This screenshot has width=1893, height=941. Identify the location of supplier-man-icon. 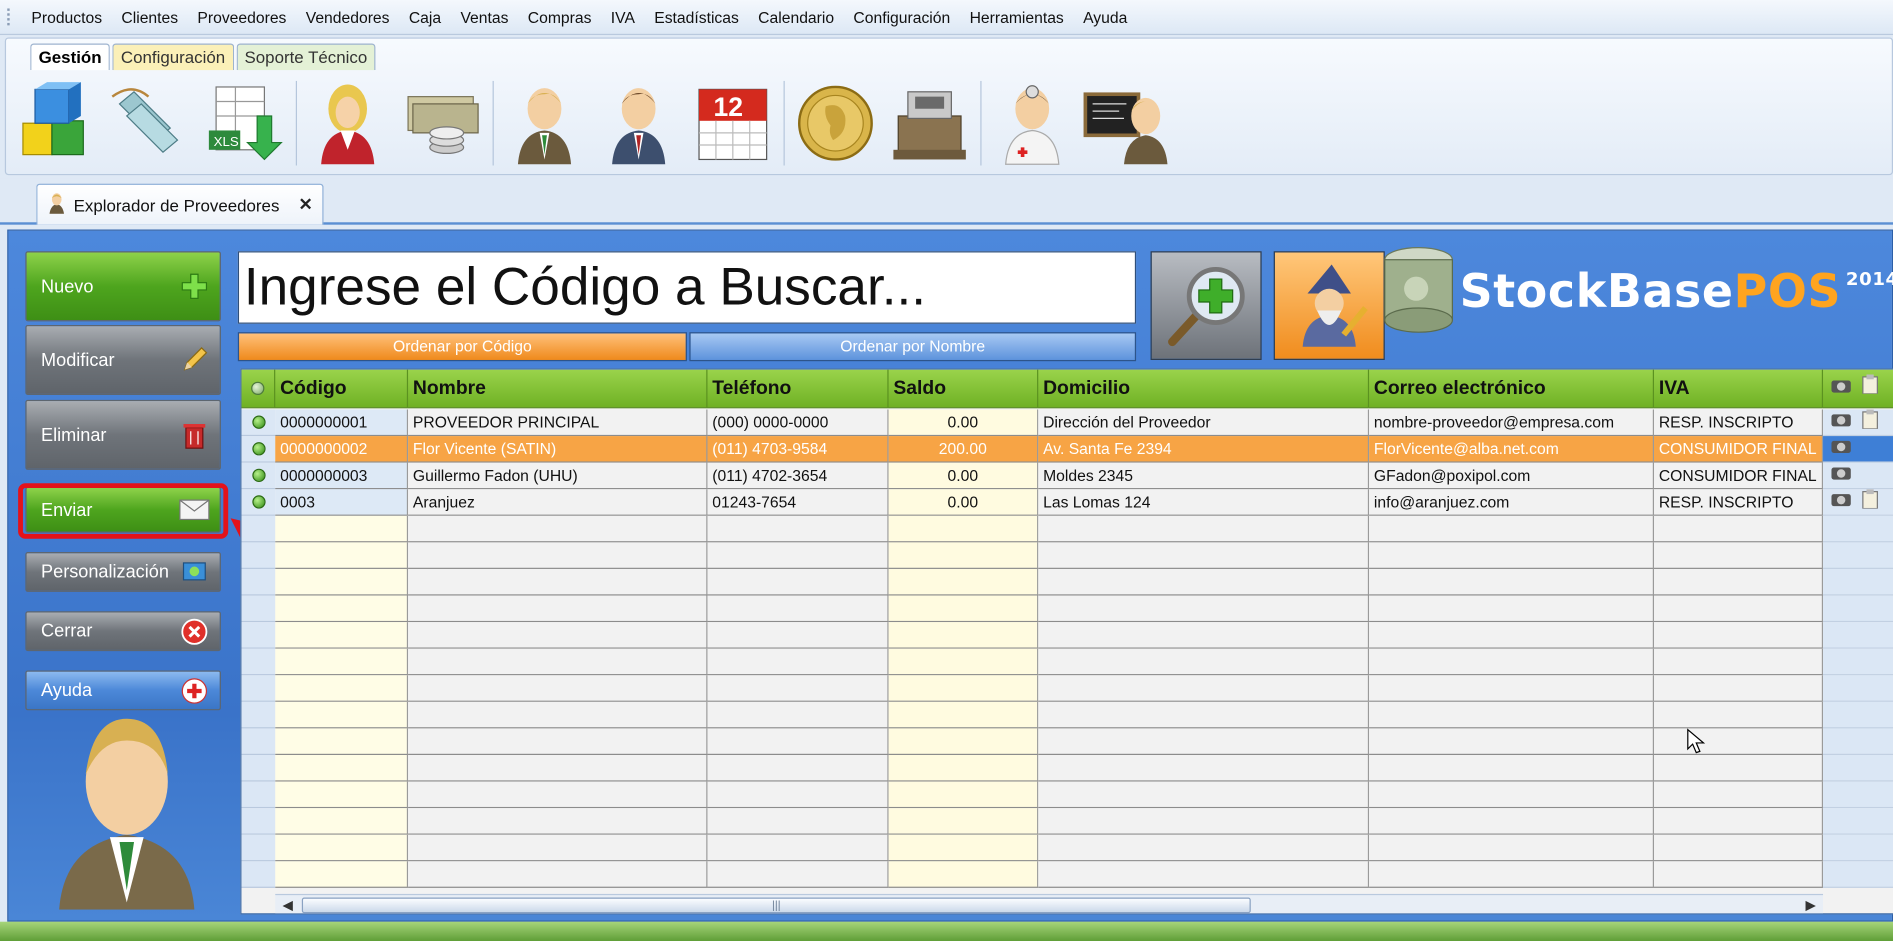
(638, 123).